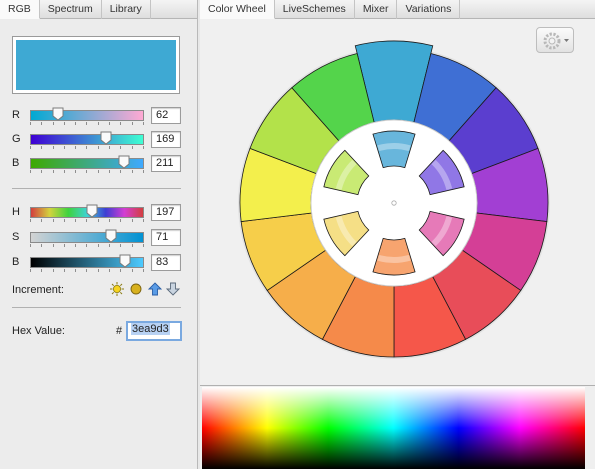  What do you see at coordinates (376, 9) in the screenshot?
I see `tab-mixer: Mixer` at bounding box center [376, 9].